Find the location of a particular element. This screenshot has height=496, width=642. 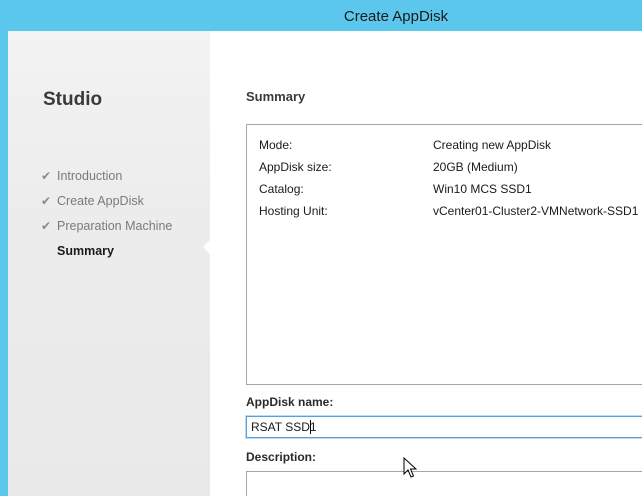

summary-key: Catalog: is located at coordinates (281, 189).